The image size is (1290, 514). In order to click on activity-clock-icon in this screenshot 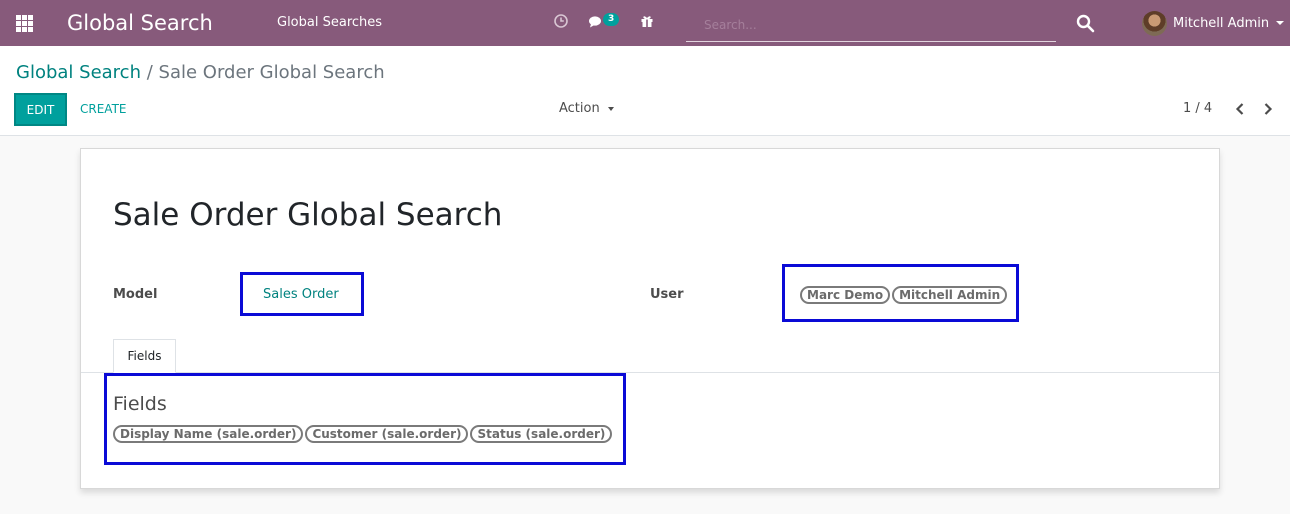, I will do `click(562, 22)`.